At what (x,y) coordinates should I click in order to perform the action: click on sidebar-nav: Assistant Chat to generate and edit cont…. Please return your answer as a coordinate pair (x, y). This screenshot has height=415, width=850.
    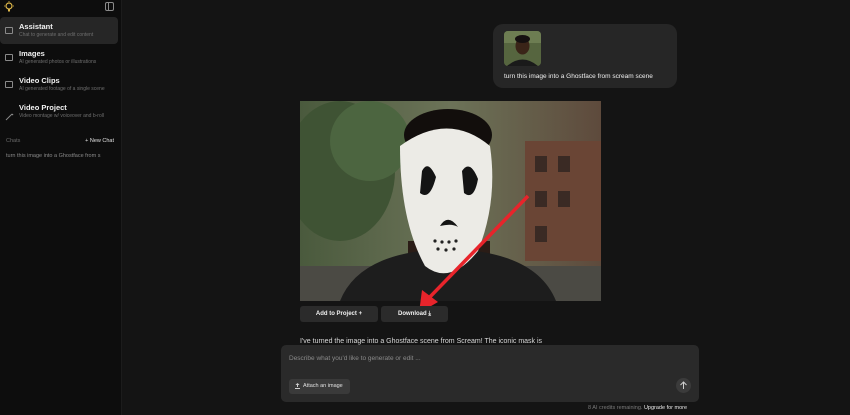
    Looking at the image, I should click on (61, 71).